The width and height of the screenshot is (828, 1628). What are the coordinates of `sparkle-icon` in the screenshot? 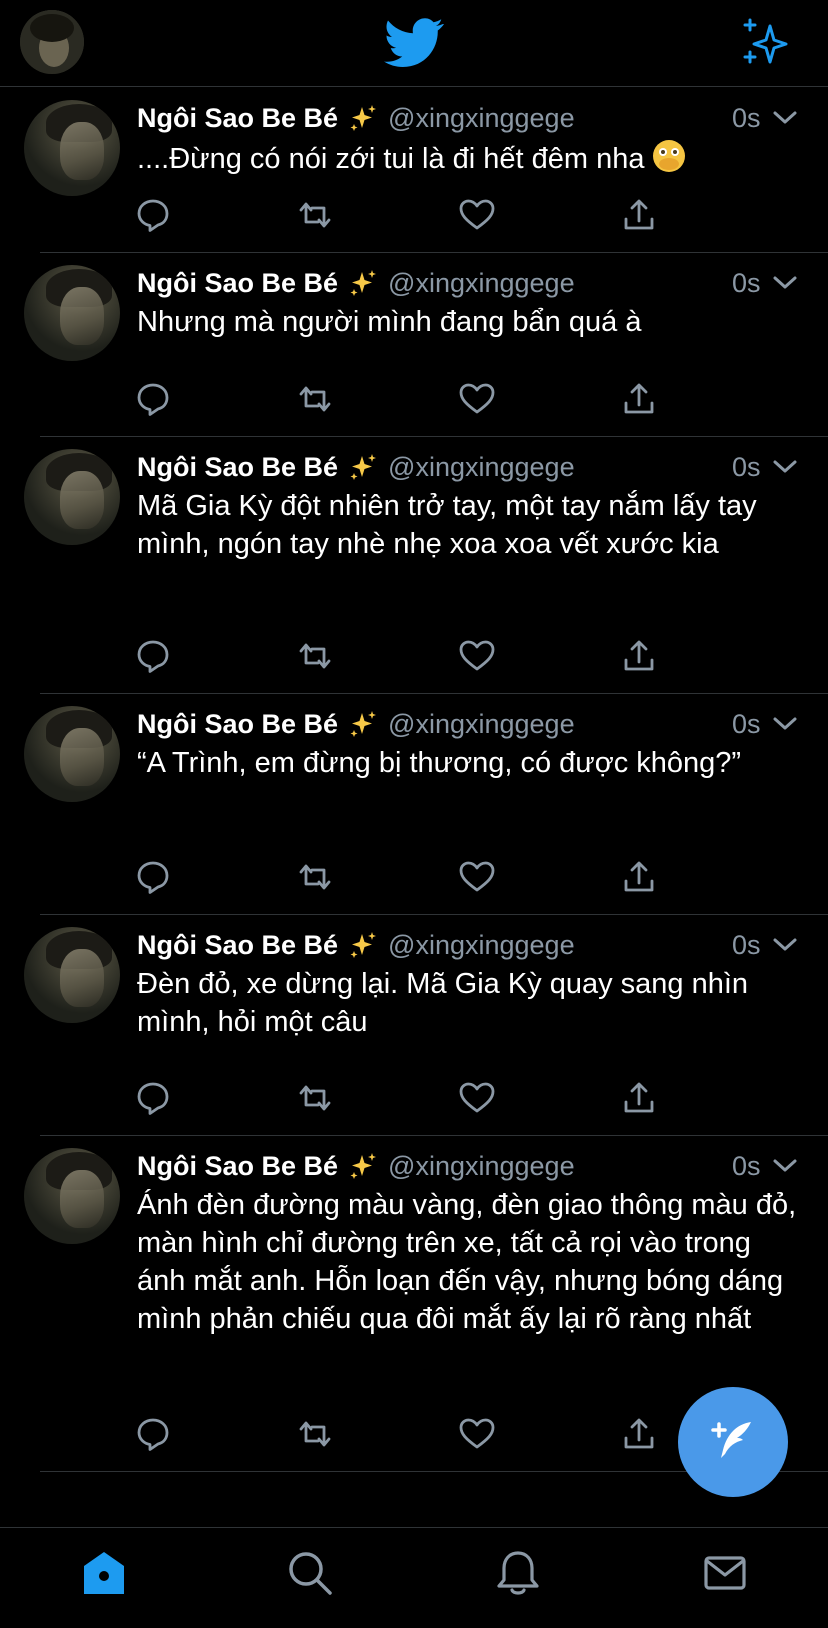 It's located at (765, 43).